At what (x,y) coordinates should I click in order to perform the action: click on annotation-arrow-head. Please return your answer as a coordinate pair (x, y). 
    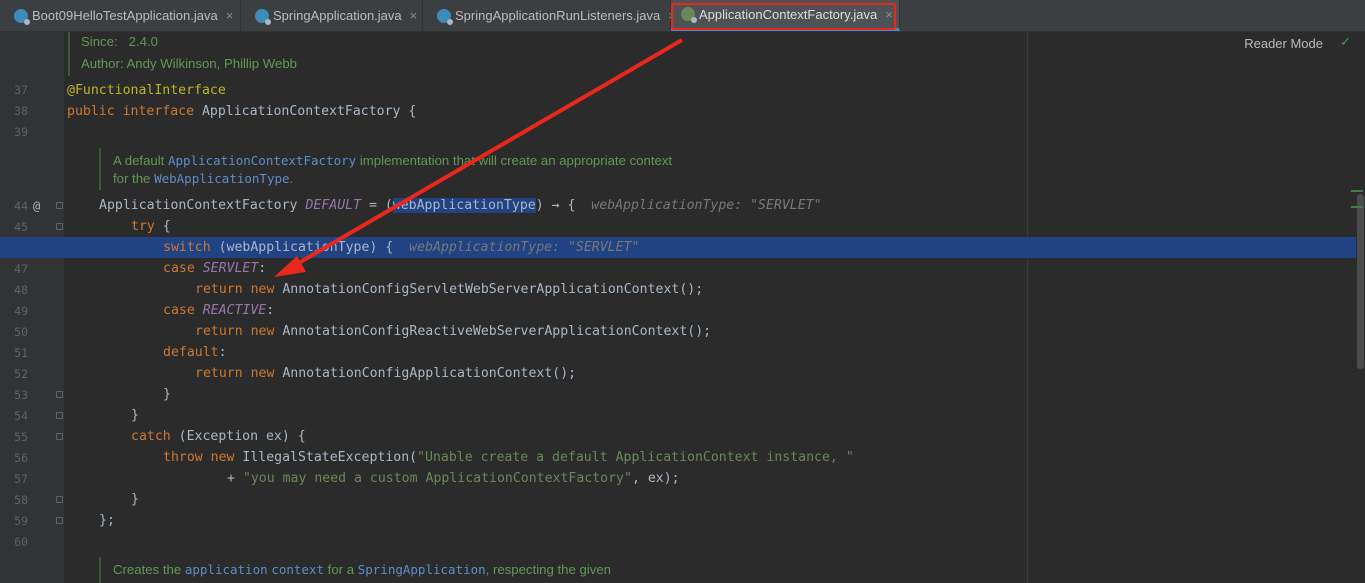
    Looking at the image, I should click on (290, 266).